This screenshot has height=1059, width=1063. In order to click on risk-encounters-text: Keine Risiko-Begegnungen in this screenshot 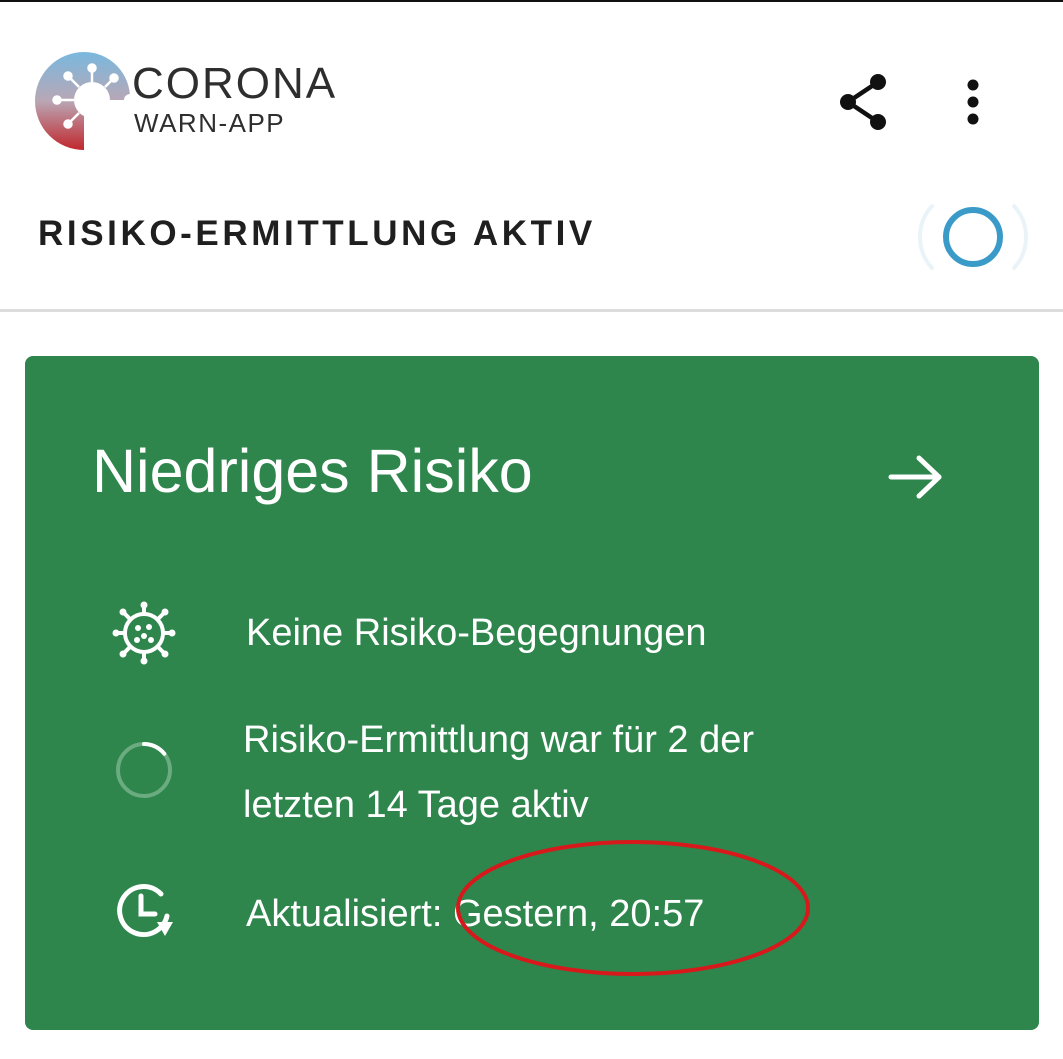, I will do `click(476, 633)`.